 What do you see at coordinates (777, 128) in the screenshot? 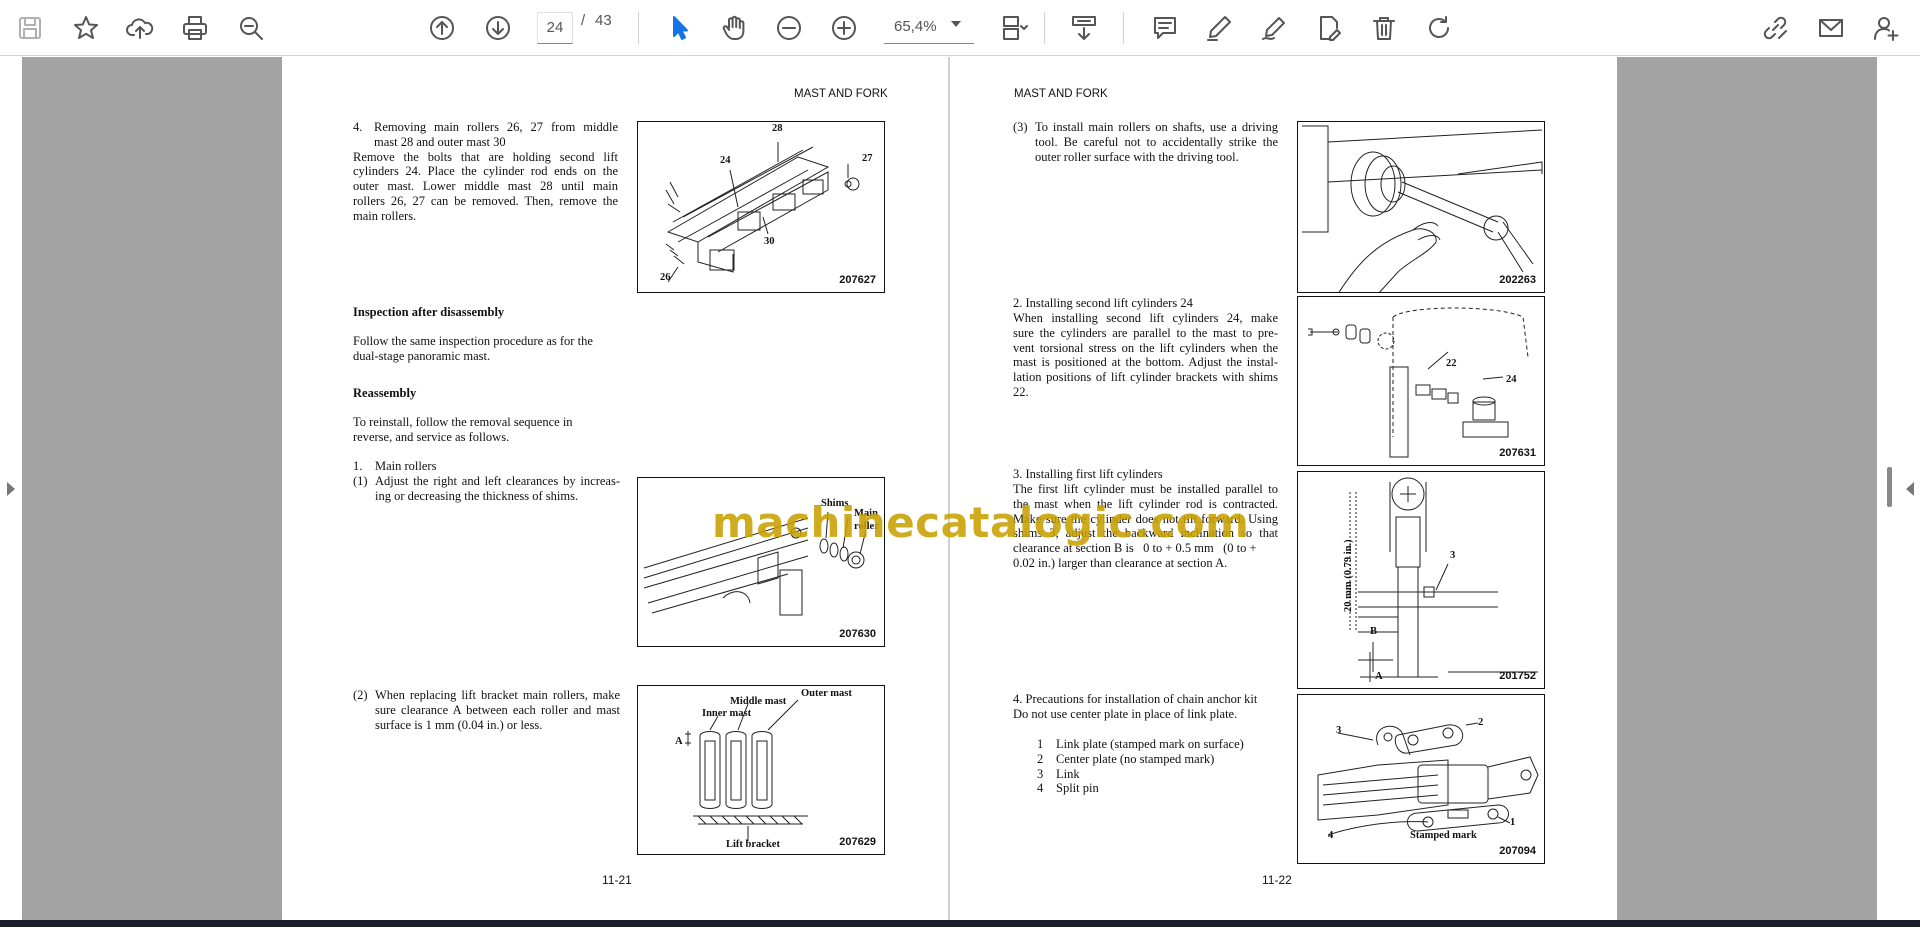
I see `figure-label: 28` at bounding box center [777, 128].